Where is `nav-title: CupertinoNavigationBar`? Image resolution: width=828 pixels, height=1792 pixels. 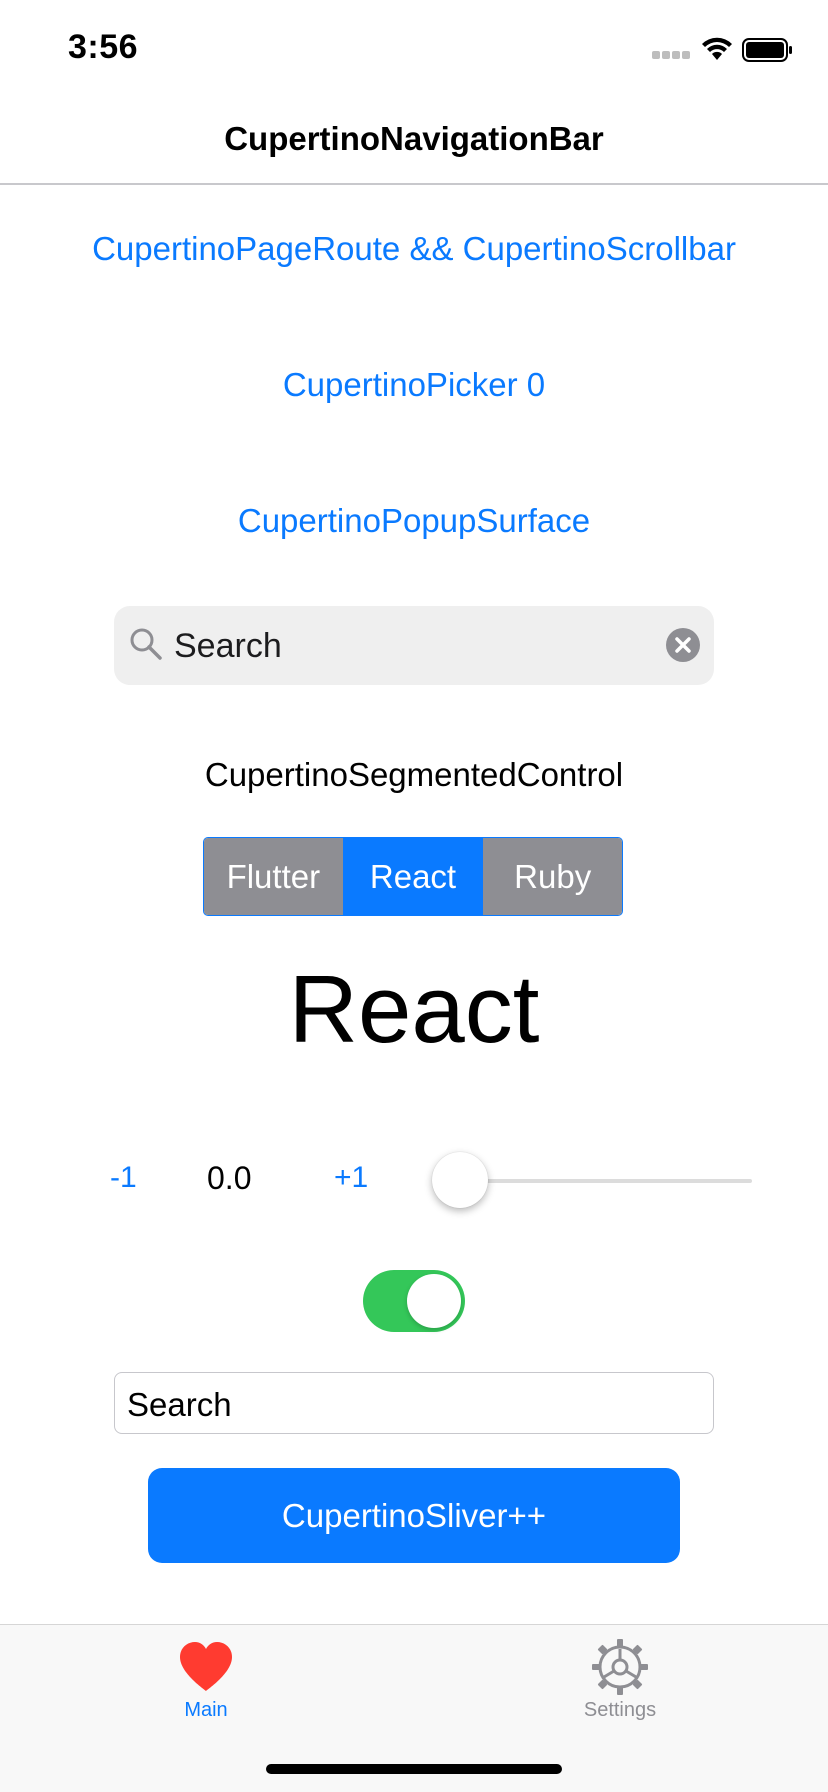
nav-title: CupertinoNavigationBar is located at coordinates (414, 138).